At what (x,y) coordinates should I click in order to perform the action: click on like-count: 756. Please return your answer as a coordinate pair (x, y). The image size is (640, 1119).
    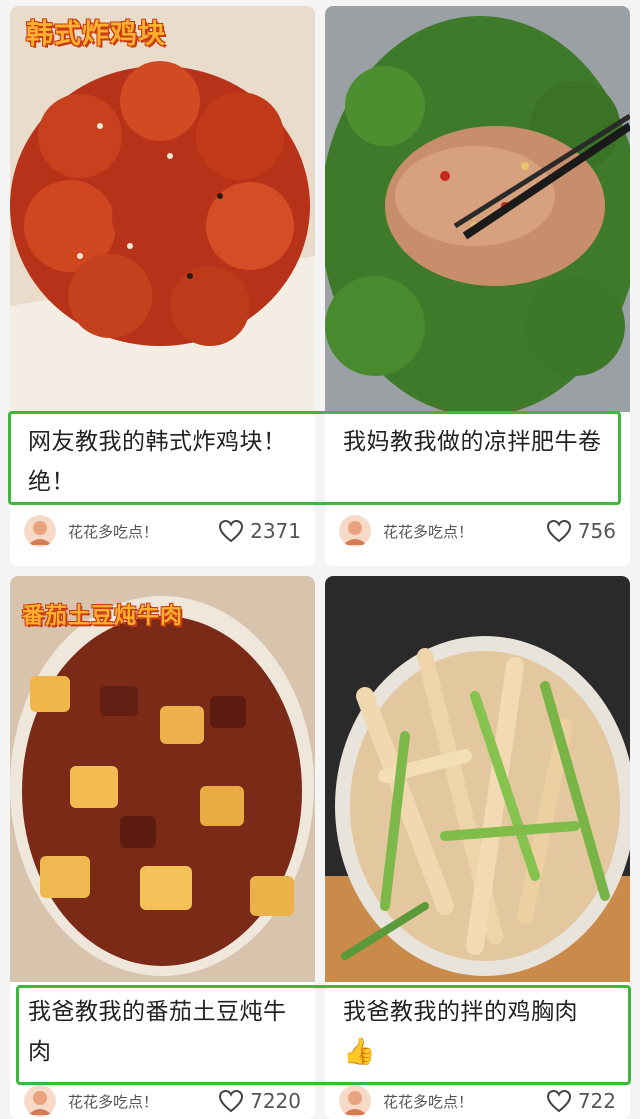
    Looking at the image, I should click on (596, 531).